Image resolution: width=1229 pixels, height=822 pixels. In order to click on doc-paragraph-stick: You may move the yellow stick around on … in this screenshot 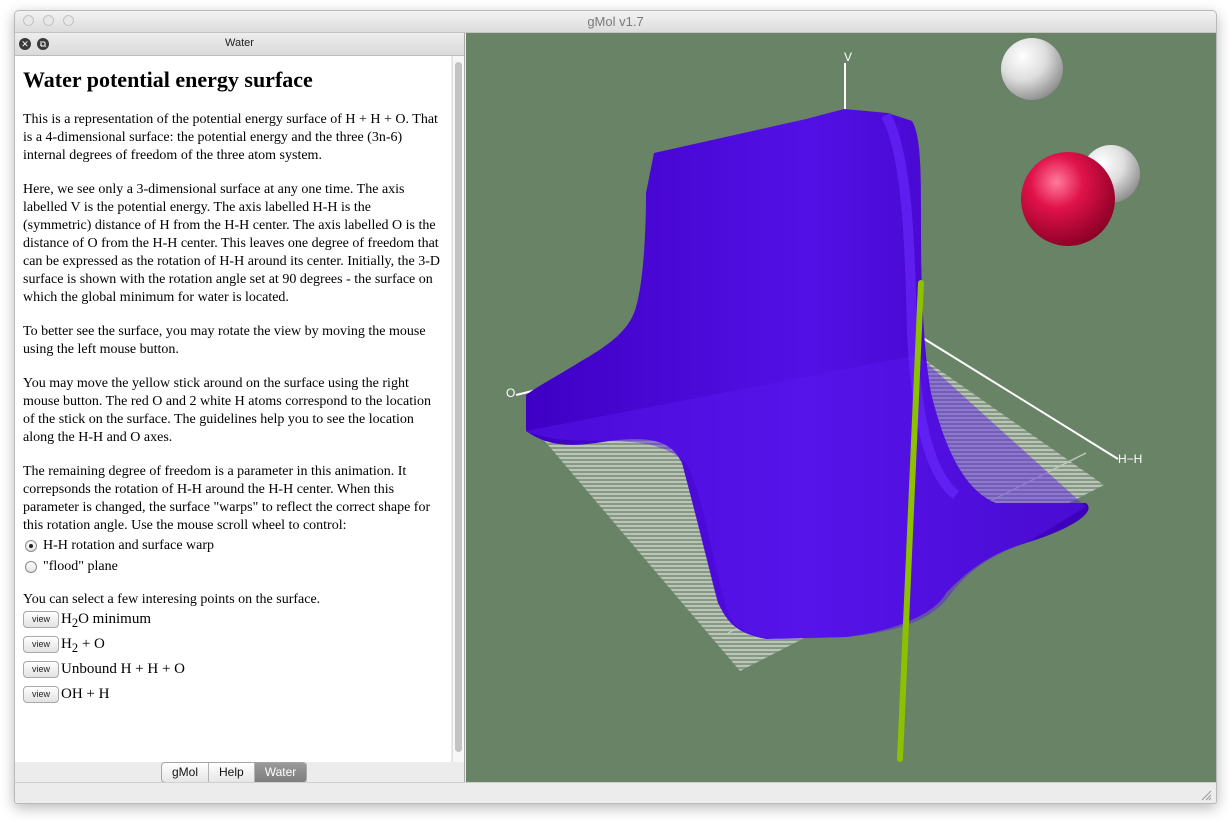, I will do `click(227, 410)`.